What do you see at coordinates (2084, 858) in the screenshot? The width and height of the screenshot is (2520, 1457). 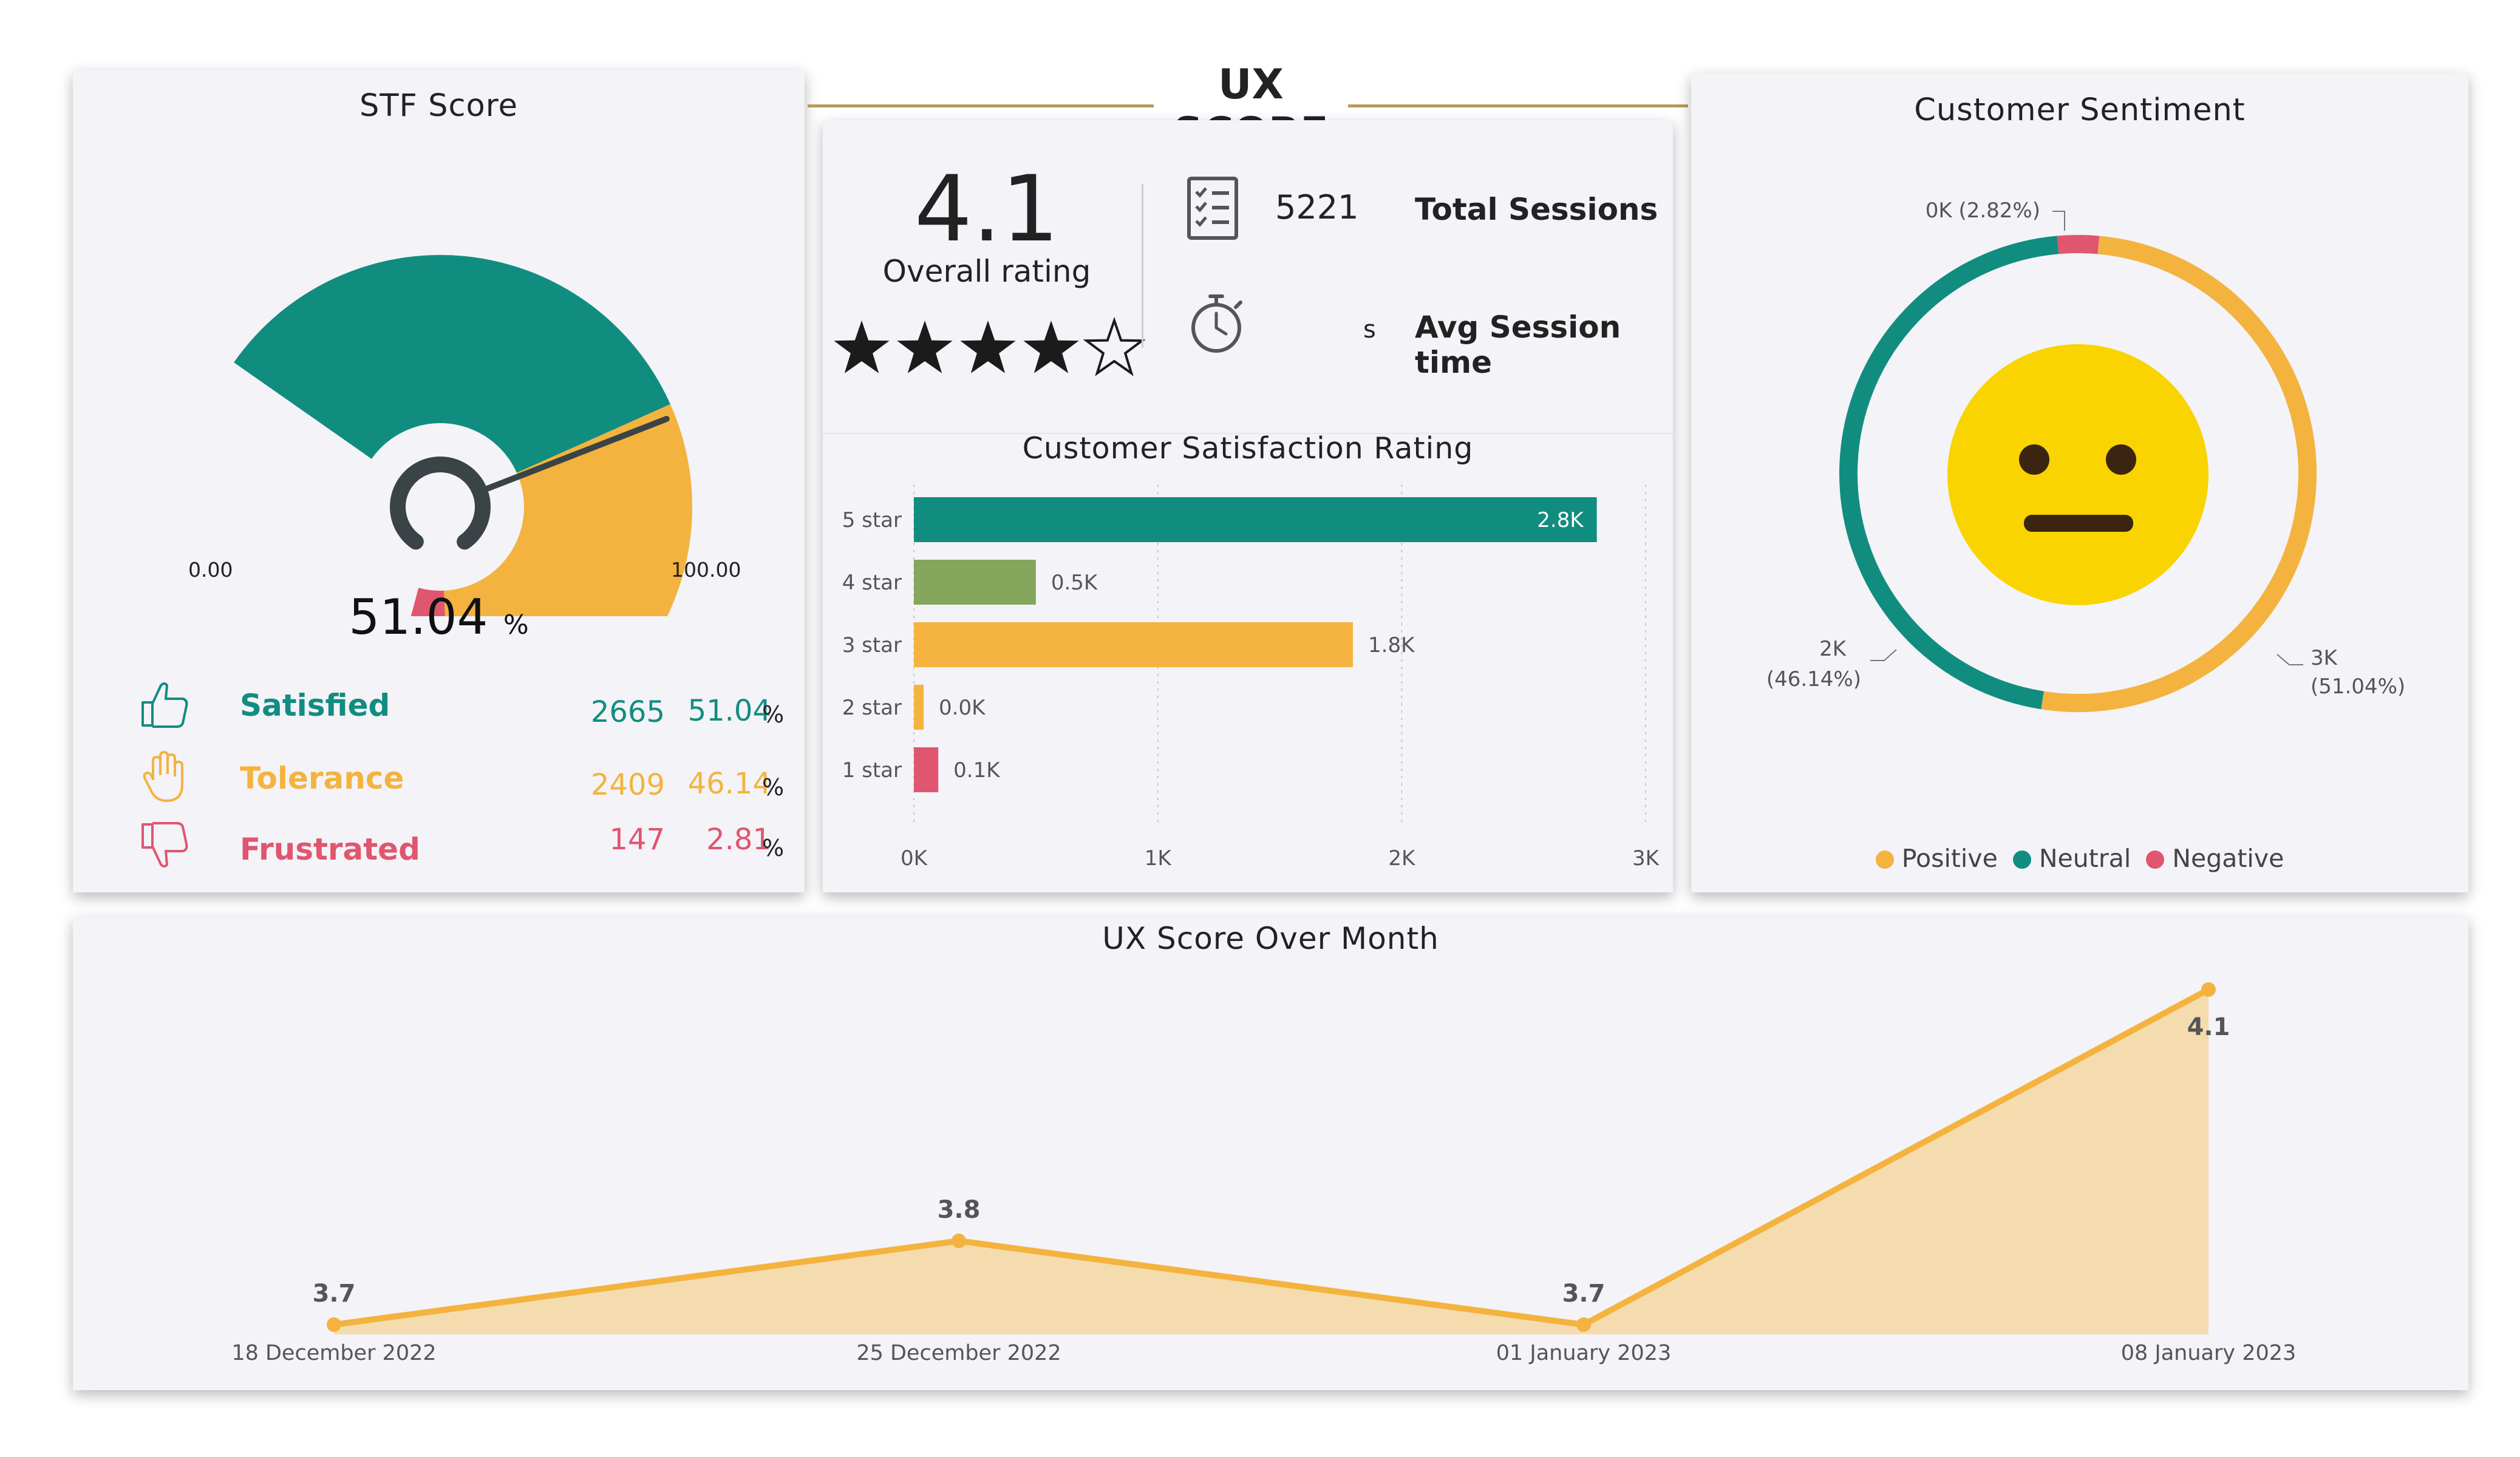 I see `legend-label-neutral: Neutral` at bounding box center [2084, 858].